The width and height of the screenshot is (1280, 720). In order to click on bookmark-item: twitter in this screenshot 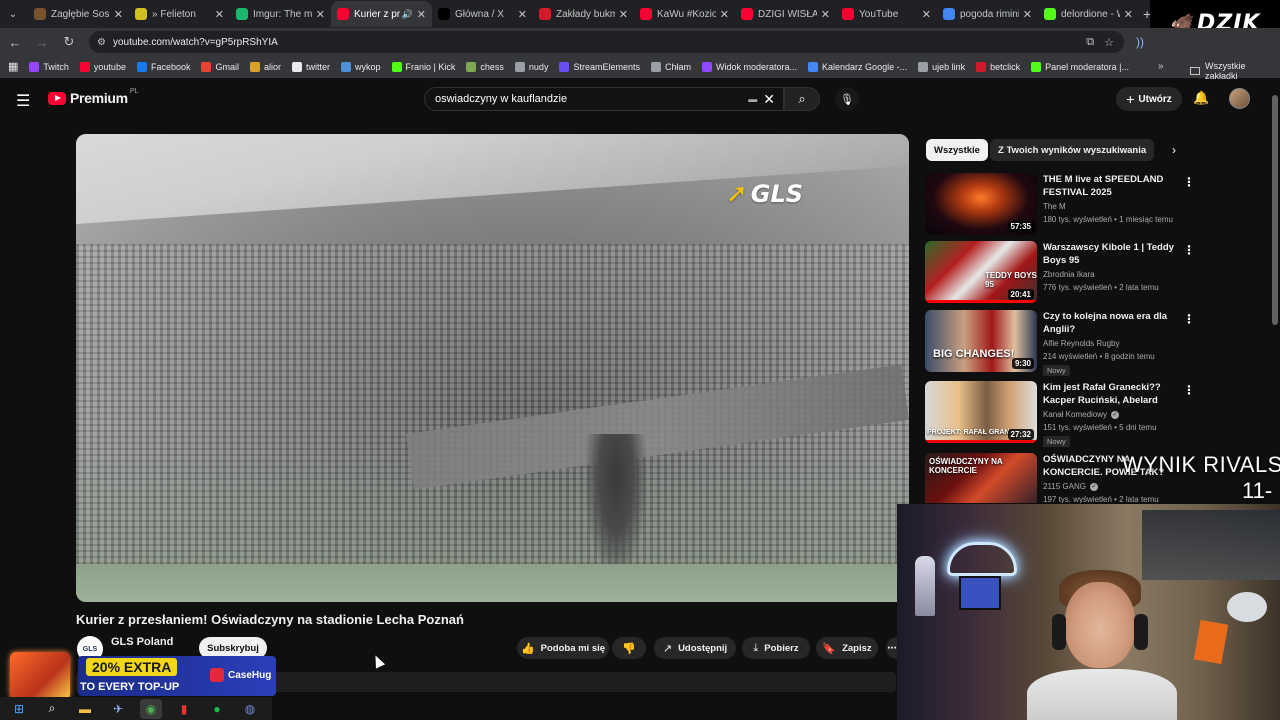, I will do `click(311, 66)`.